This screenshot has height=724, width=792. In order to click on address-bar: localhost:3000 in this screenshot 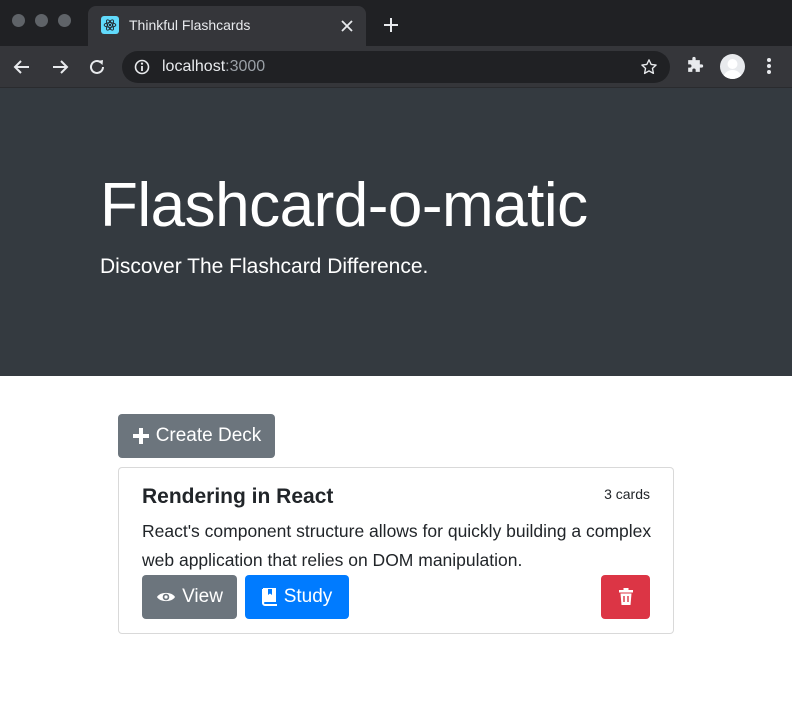, I will do `click(396, 67)`.